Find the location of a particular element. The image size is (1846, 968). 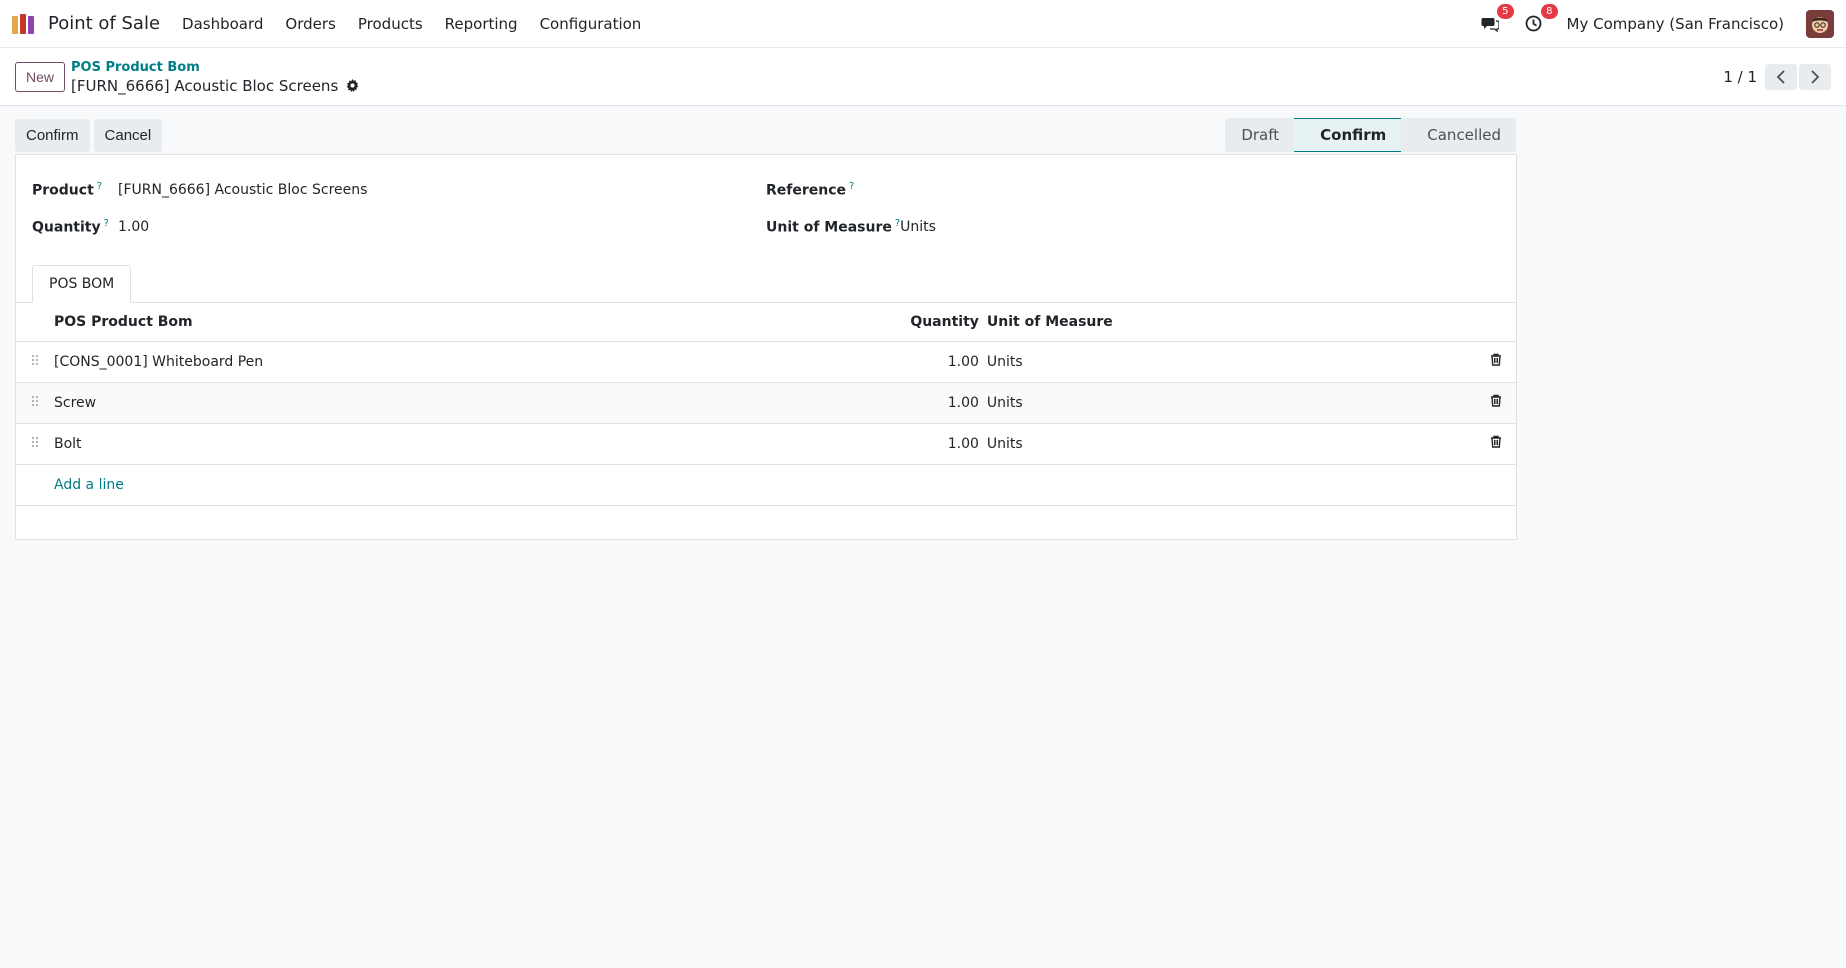

chat-icon is located at coordinates (1490, 24).